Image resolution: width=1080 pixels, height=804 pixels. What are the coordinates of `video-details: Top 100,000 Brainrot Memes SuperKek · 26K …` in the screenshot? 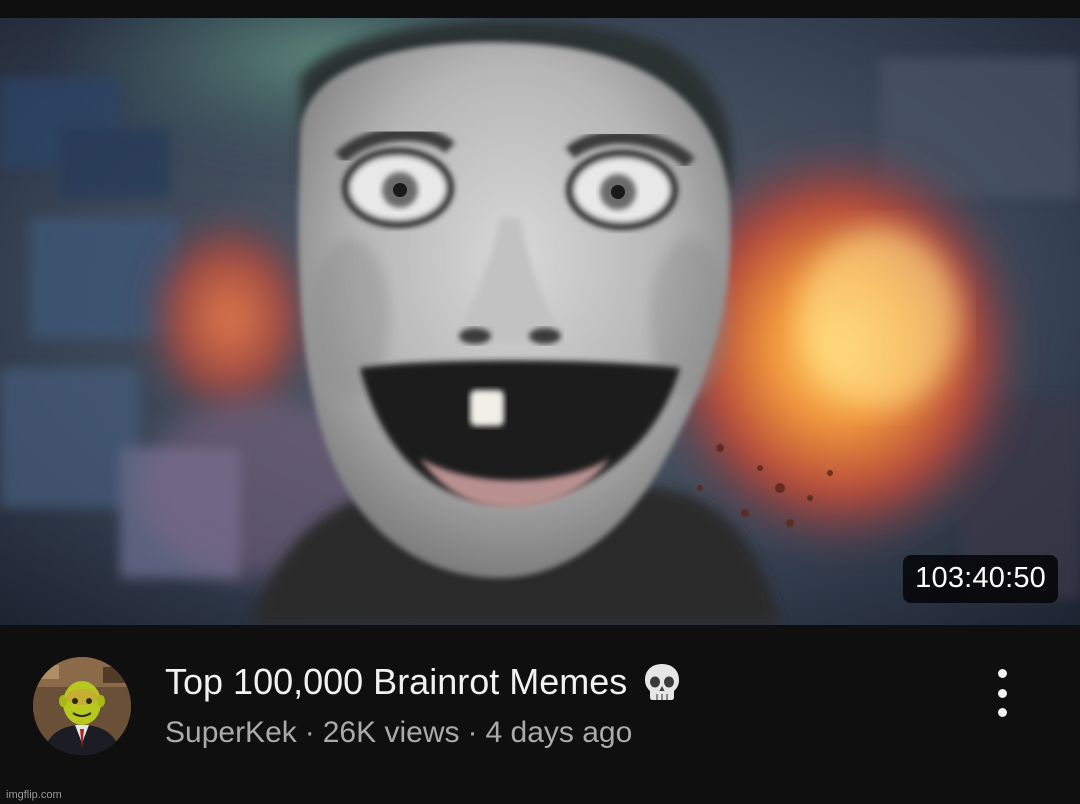 It's located at (565, 705).